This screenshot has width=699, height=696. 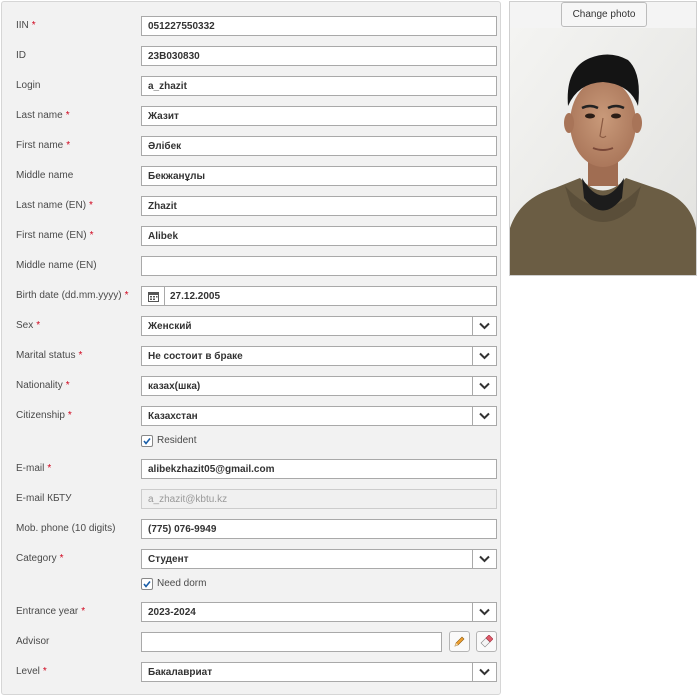 I want to click on level-label: Level *, so click(x=31, y=671).